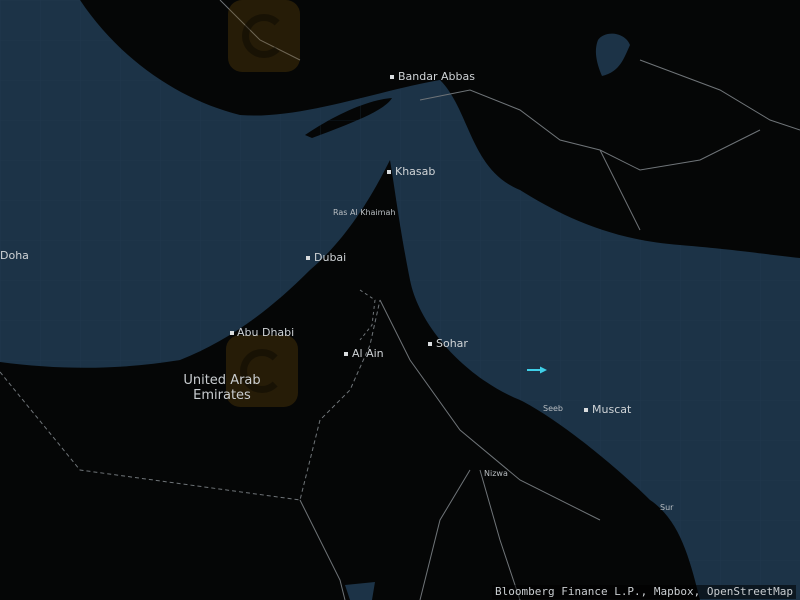  I want to click on city-label-khasab: Khasab, so click(415, 171).